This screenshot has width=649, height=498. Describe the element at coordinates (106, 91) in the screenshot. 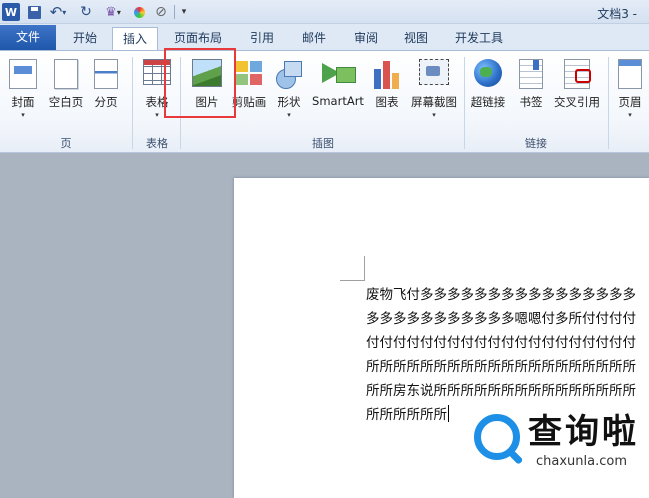

I see `page-break-button: 分页` at that location.